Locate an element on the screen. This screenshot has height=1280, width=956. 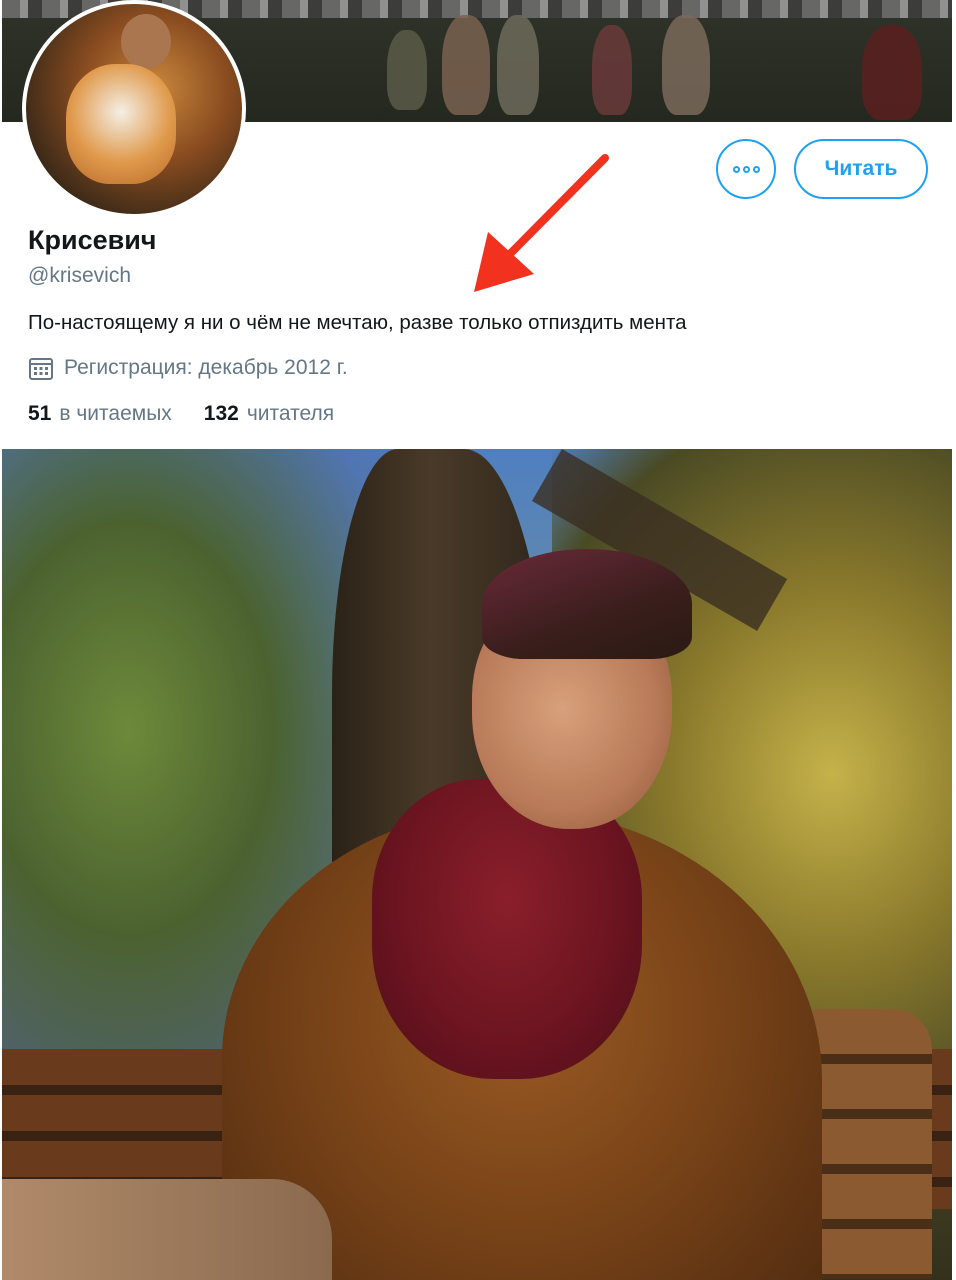
avatar-person is located at coordinates (146, 41).